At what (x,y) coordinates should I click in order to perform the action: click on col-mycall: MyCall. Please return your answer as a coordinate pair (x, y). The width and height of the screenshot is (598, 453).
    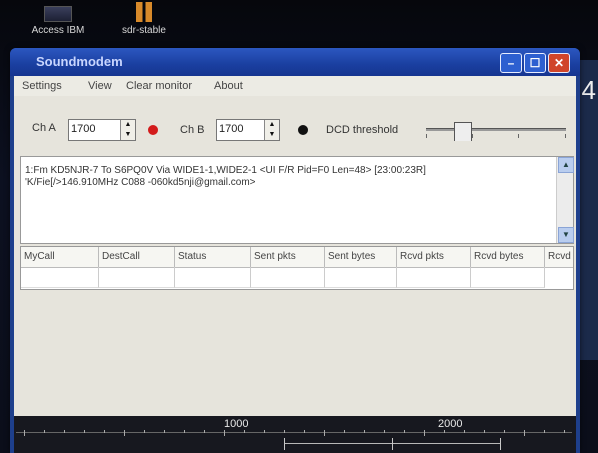
    Looking at the image, I should click on (60, 257).